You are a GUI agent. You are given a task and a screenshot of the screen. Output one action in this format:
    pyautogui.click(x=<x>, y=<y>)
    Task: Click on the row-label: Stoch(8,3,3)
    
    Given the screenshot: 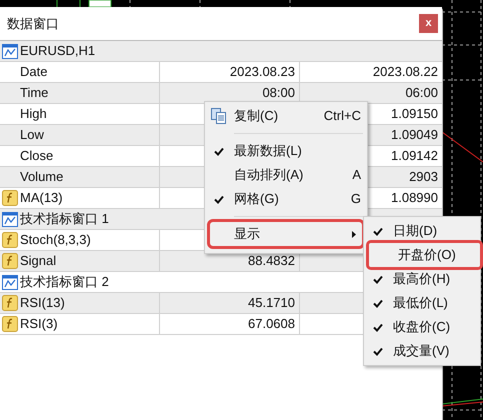 What is the action you would take?
    pyautogui.click(x=55, y=240)
    